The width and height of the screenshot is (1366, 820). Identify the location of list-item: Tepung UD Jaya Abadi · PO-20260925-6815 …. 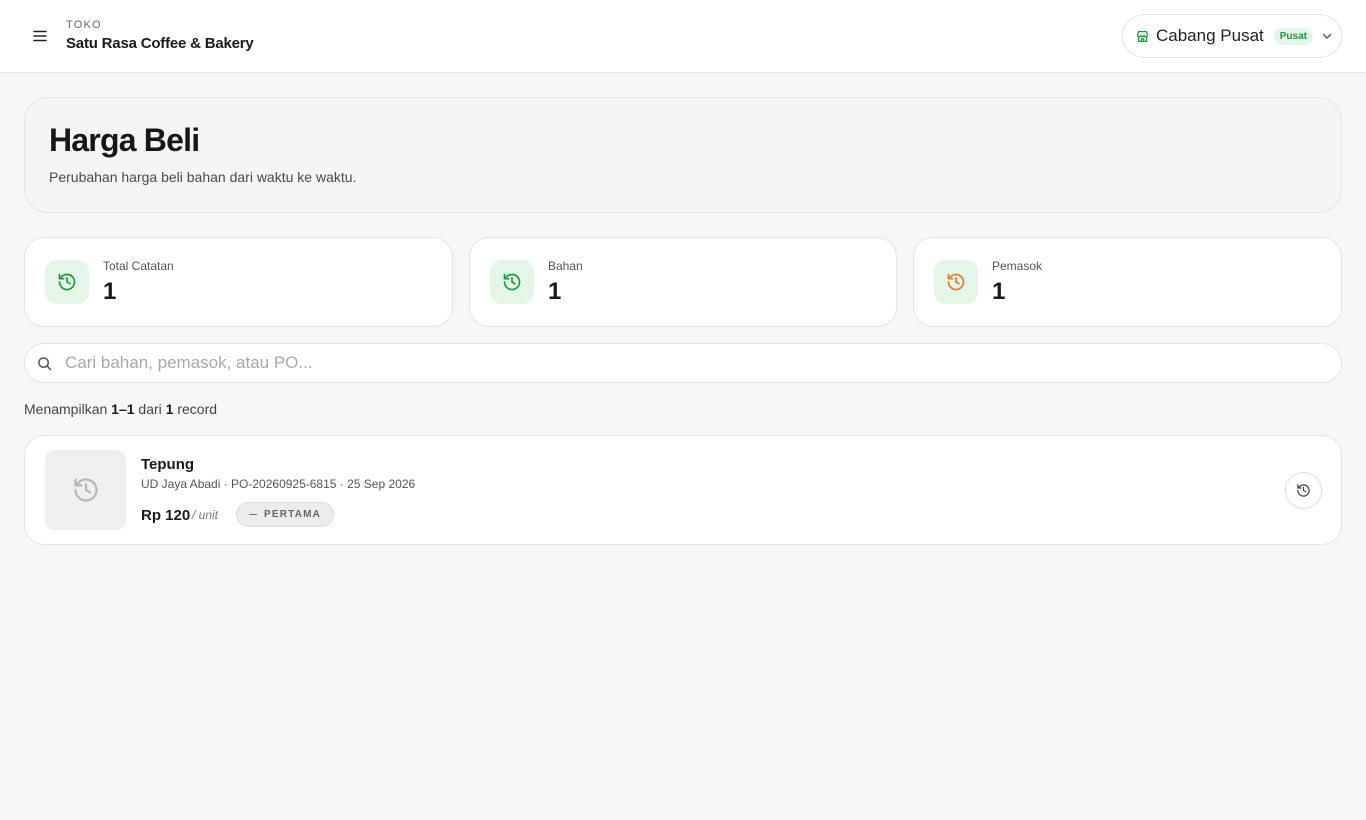
(683, 490).